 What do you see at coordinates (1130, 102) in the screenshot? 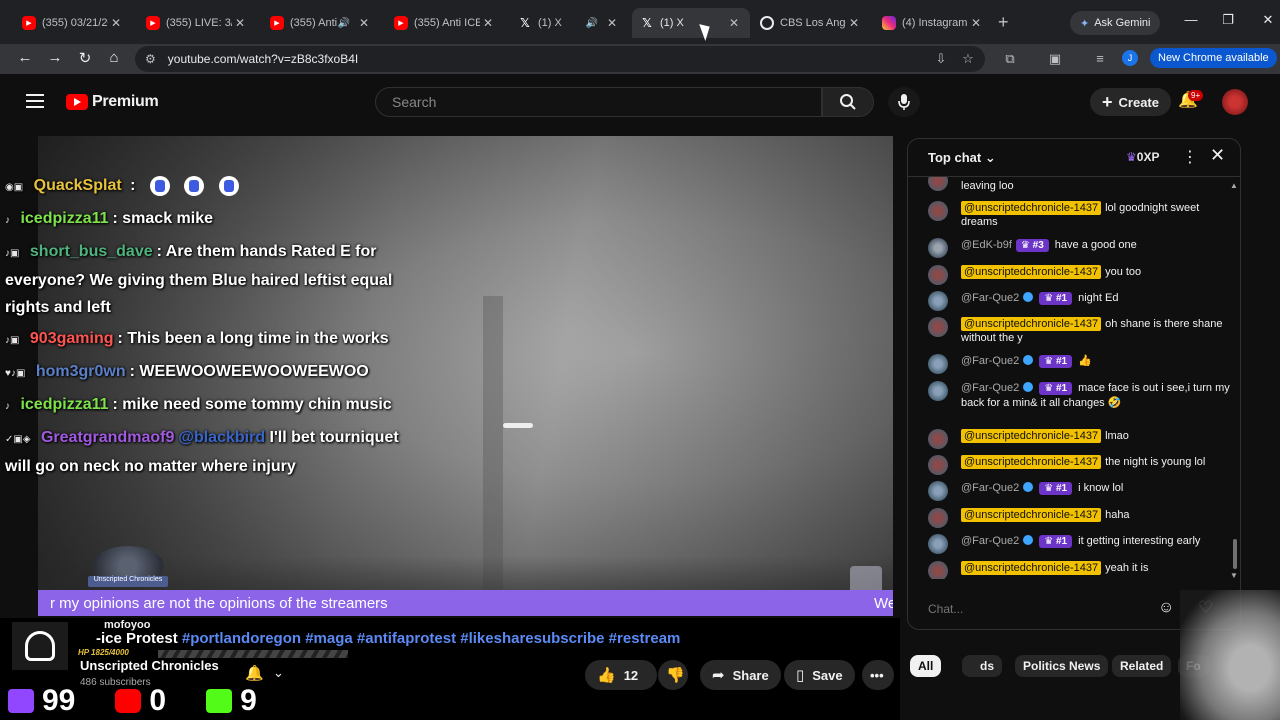
I see `create-button: + Create` at bounding box center [1130, 102].